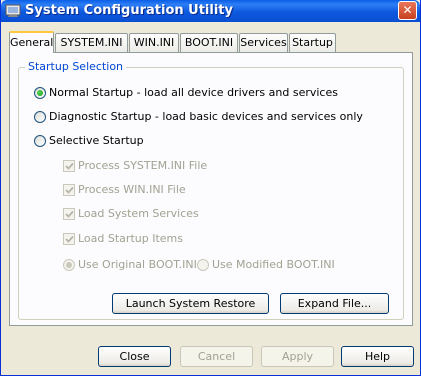 The height and width of the screenshot is (376, 421). I want to click on selective-startup-radio, so click(40, 141).